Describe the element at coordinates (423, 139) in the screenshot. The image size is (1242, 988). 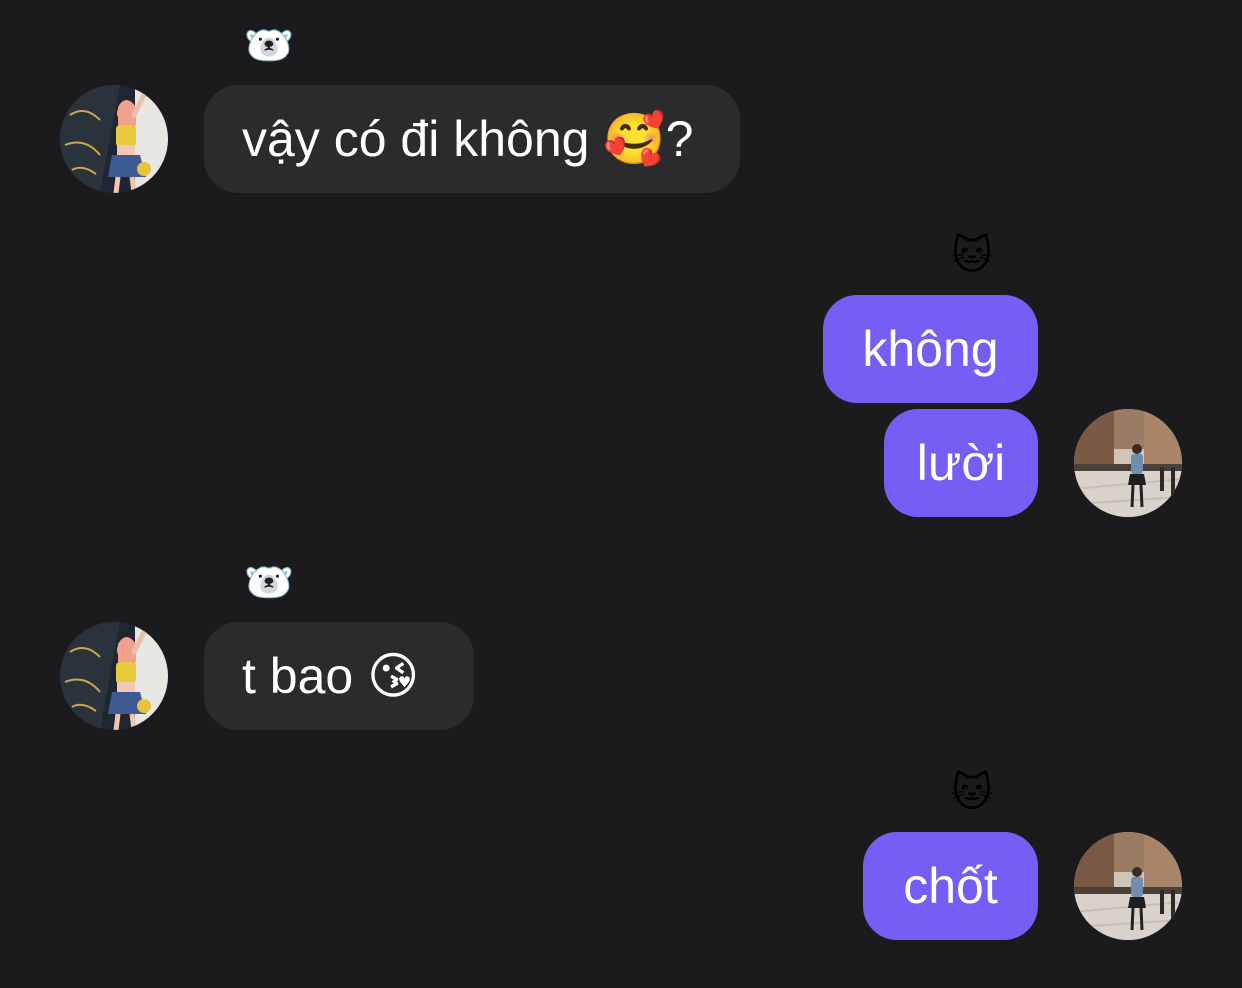
I see `message-text: vậy có đi không` at that location.